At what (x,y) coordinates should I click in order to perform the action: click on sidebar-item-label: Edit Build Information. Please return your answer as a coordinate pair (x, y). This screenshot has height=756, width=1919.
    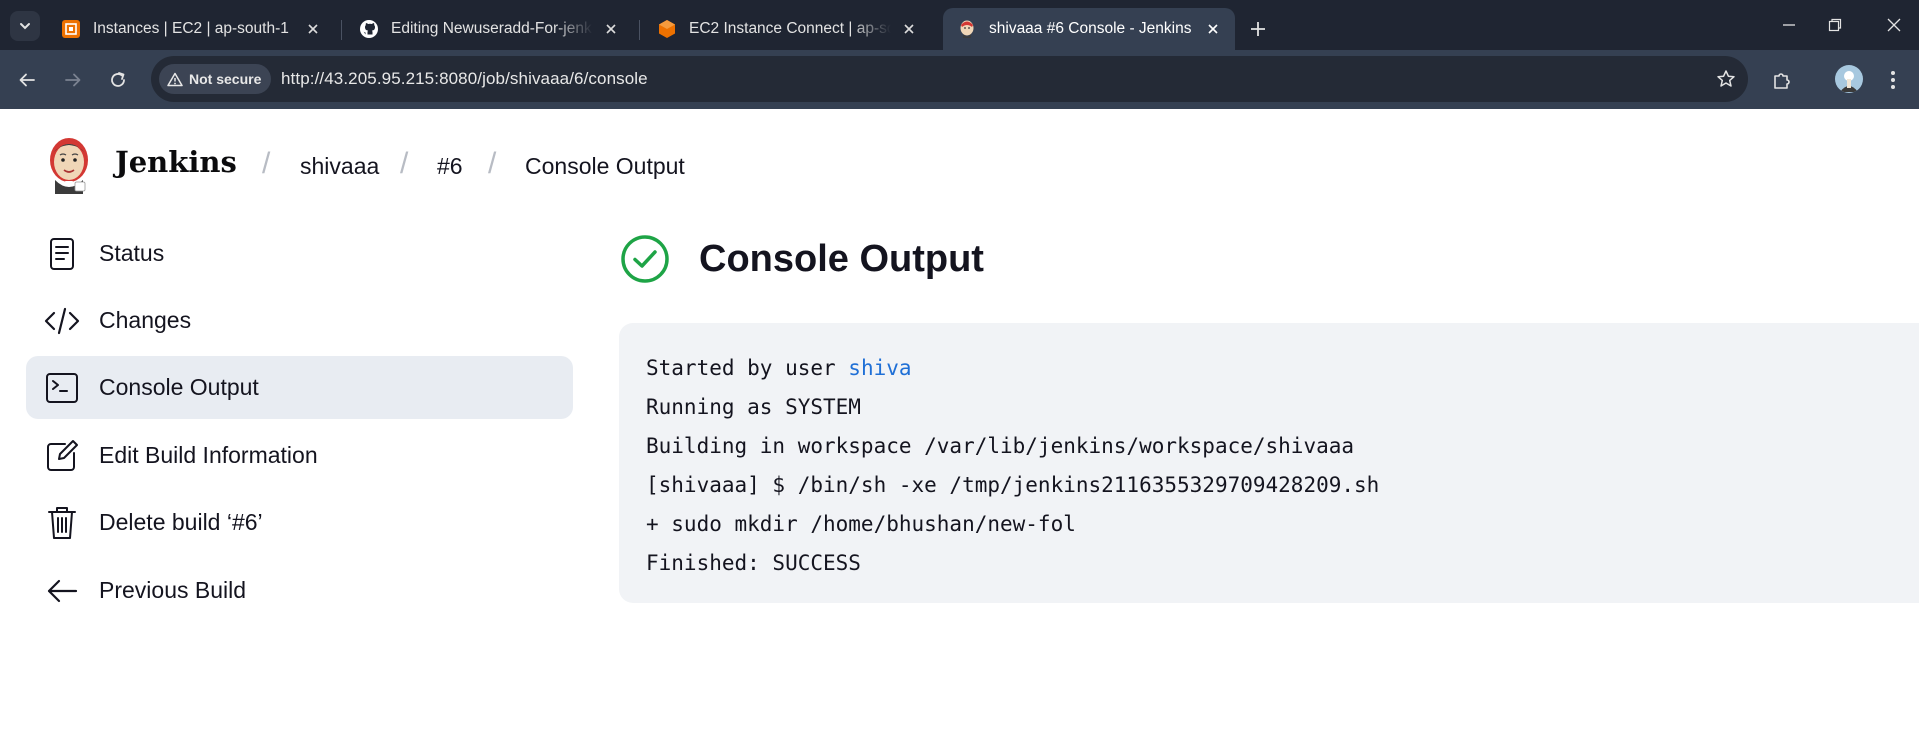
    Looking at the image, I should click on (208, 455).